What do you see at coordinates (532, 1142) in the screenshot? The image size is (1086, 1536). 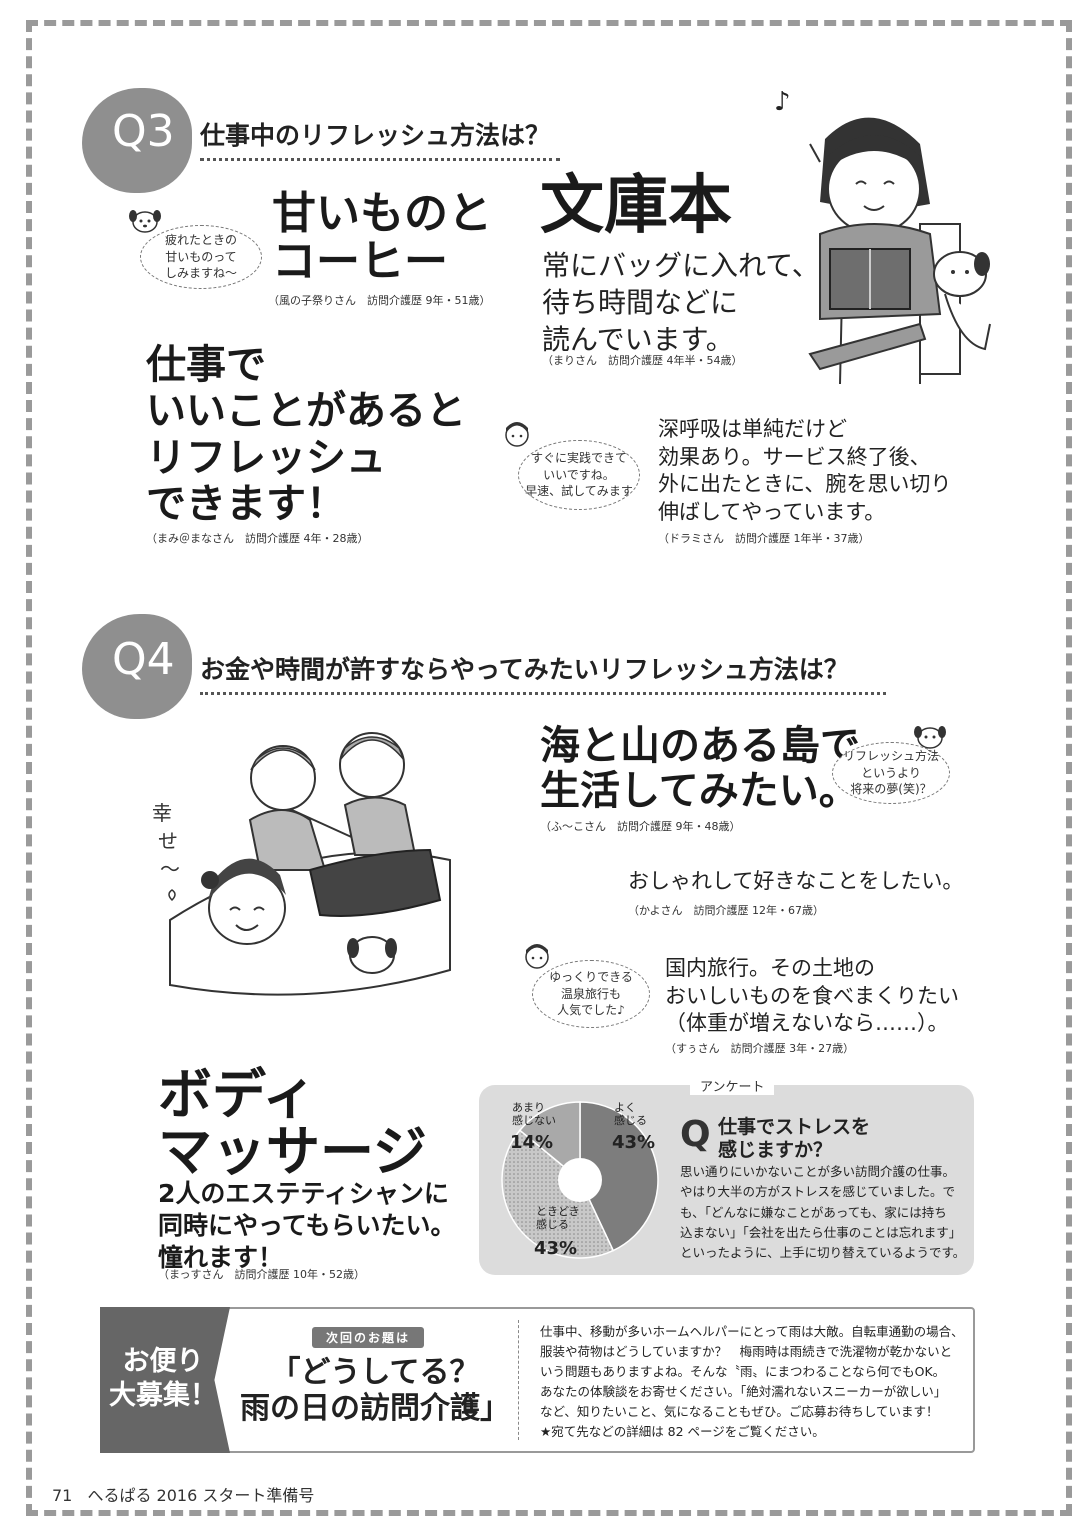 I see `pie-pct-rarely: 14%` at bounding box center [532, 1142].